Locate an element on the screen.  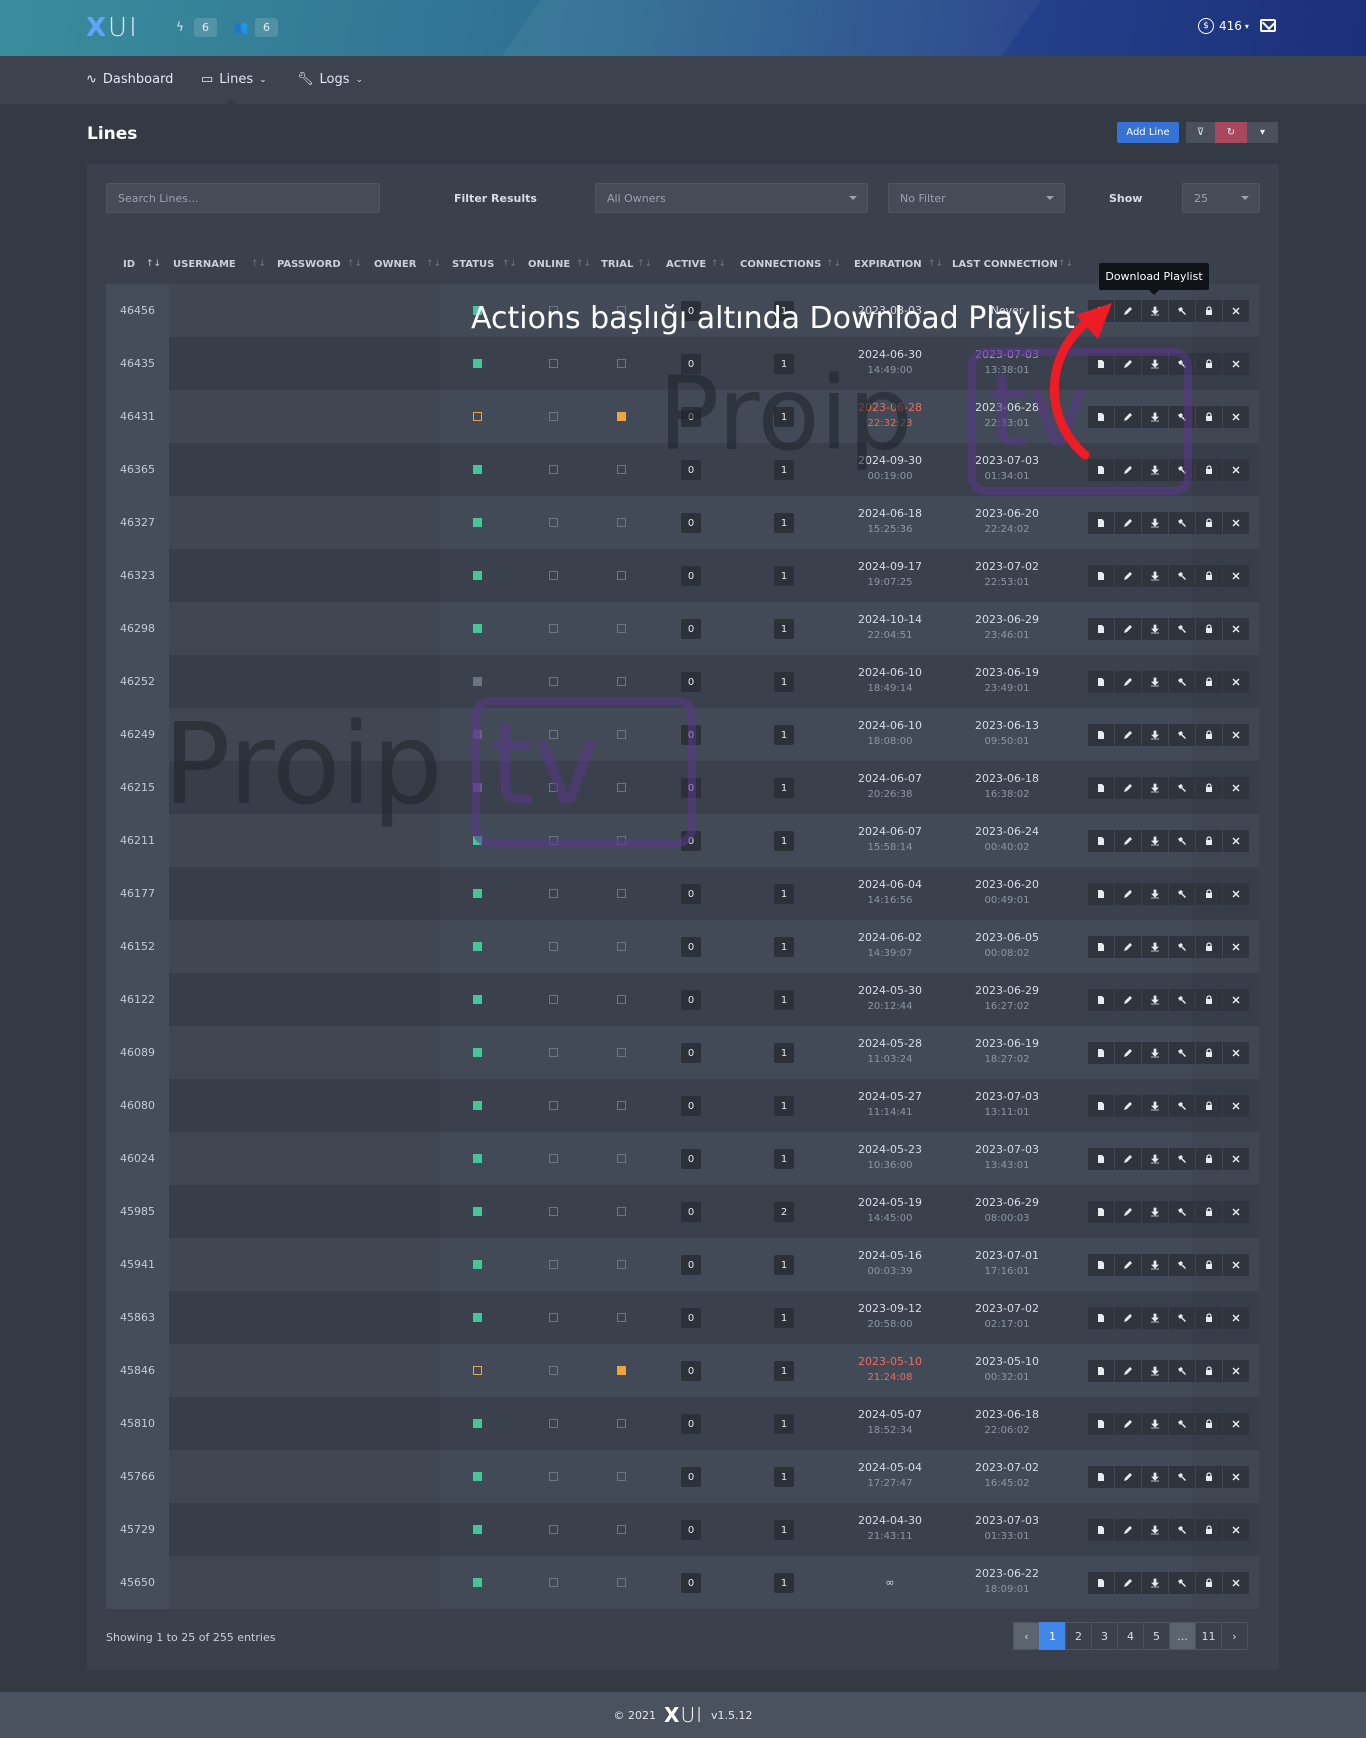
cell-id: 46089 is located at coordinates (137, 1052).